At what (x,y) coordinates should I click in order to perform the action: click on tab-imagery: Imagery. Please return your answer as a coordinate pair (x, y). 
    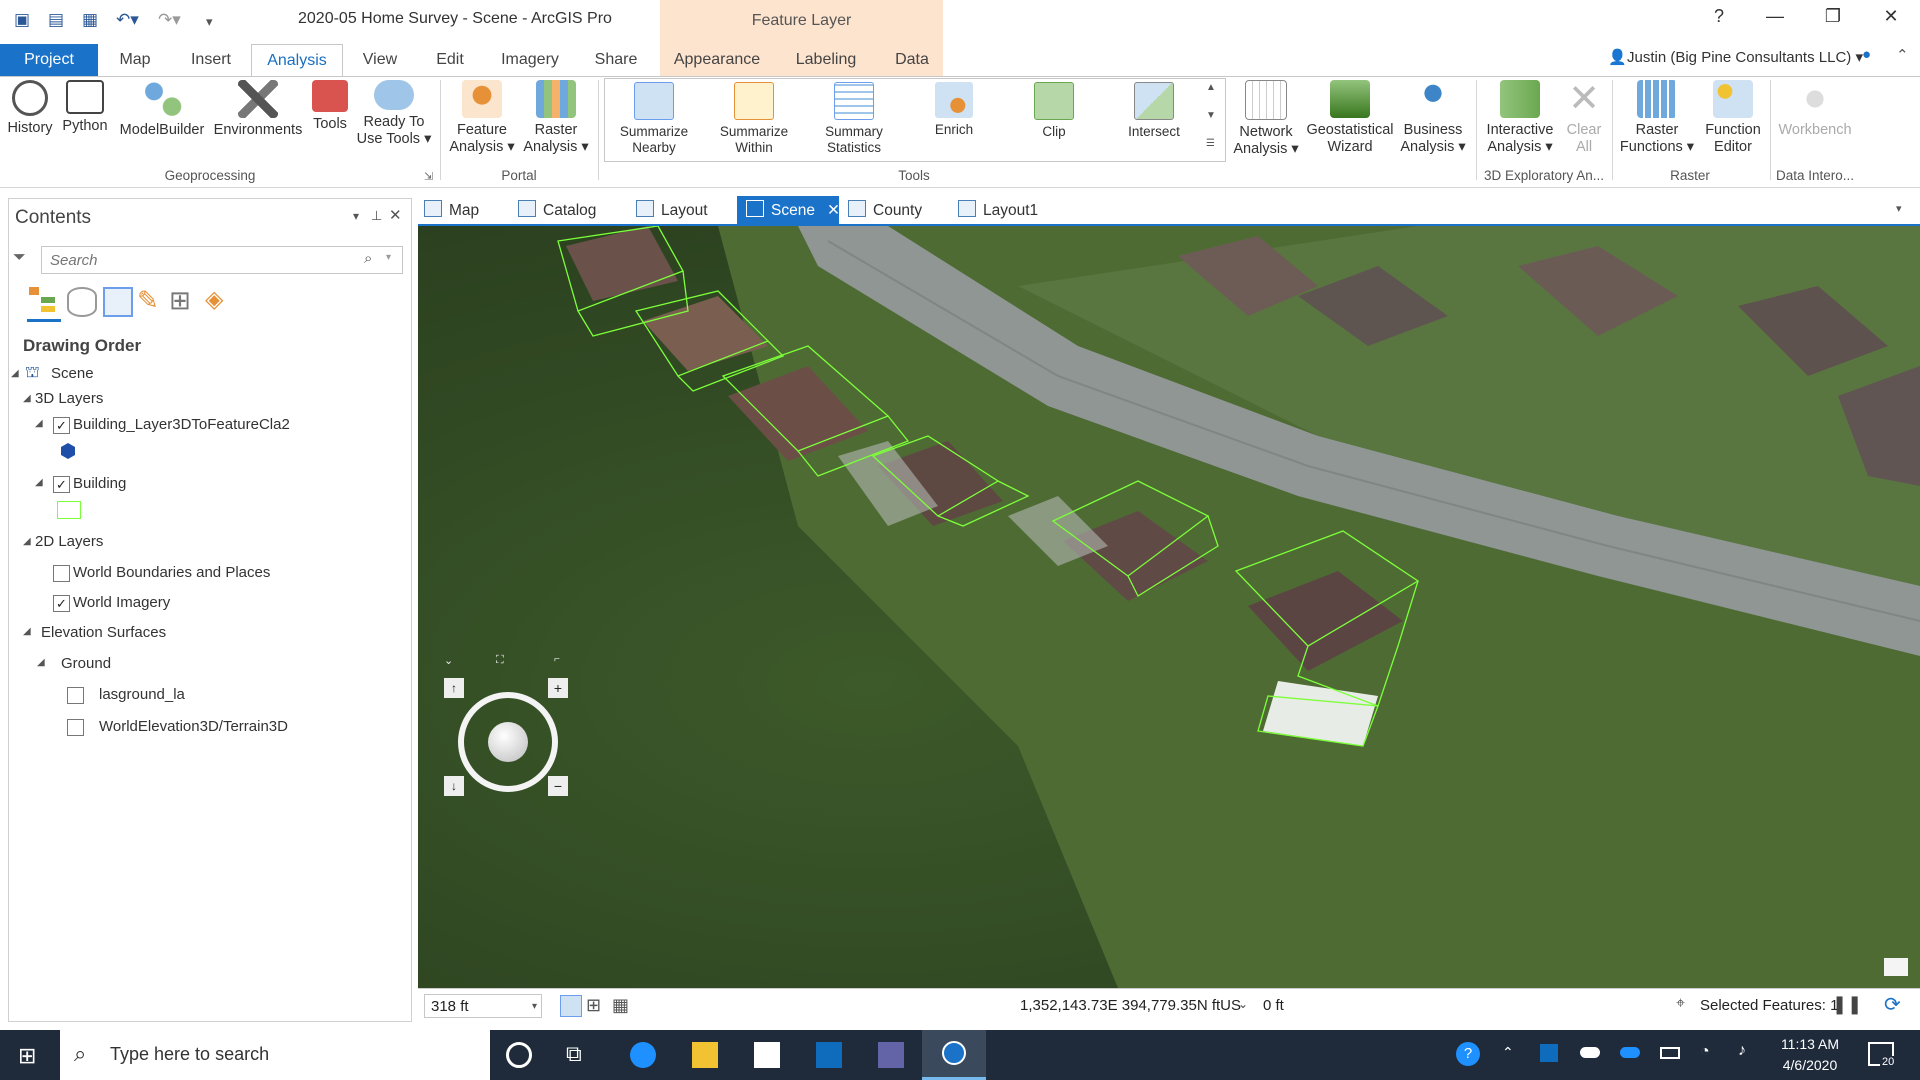
    Looking at the image, I should click on (530, 60).